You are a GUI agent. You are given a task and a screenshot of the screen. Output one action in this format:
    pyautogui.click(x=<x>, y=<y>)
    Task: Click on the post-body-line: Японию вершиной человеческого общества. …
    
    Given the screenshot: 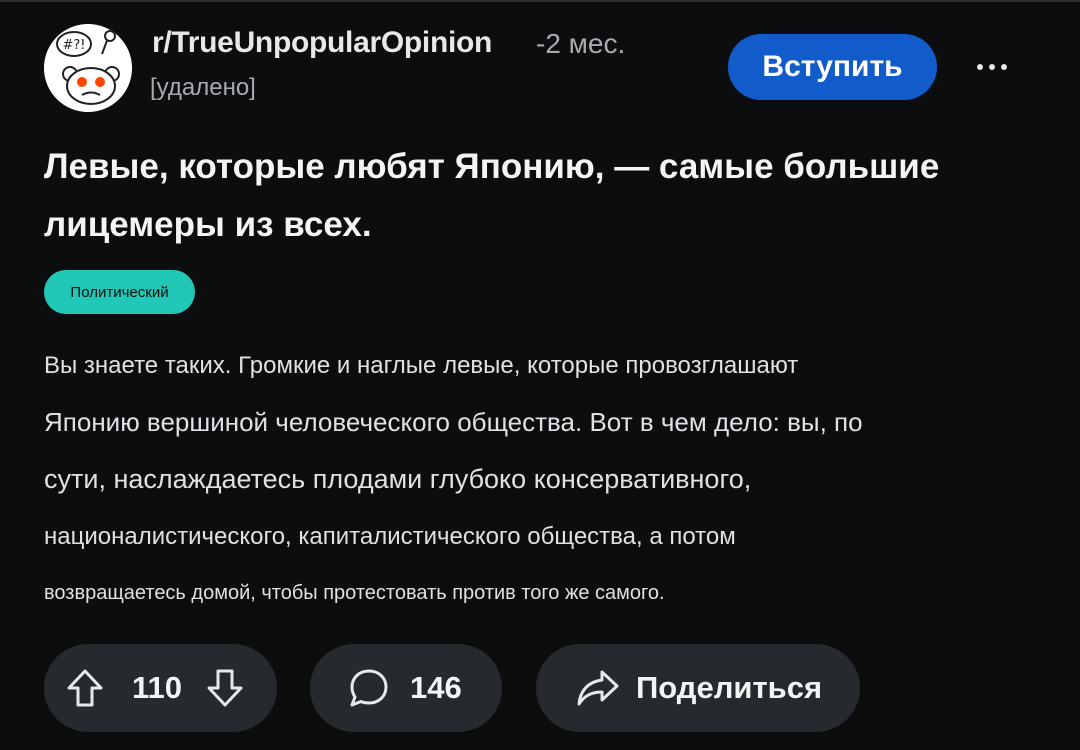 What is the action you would take?
    pyautogui.click(x=453, y=422)
    